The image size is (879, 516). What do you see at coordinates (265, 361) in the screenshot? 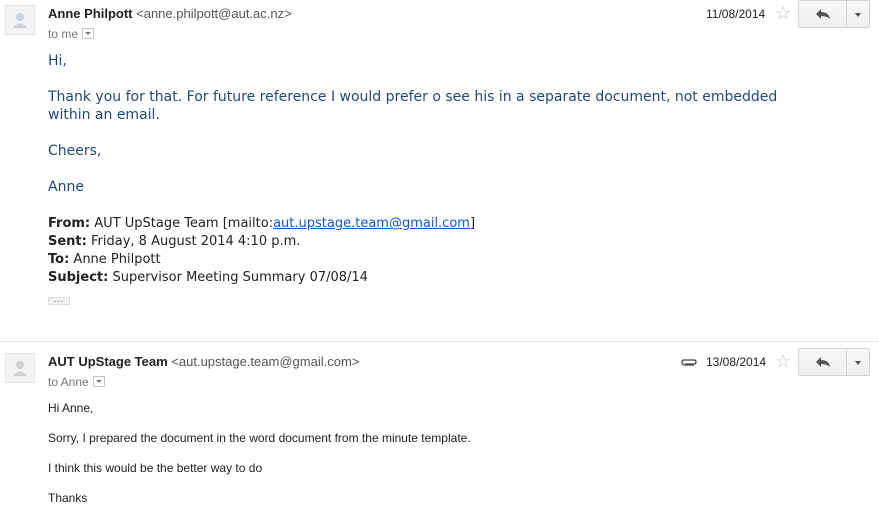
I see `sender-email: <aut.upstage.team@gmail.com>` at bounding box center [265, 361].